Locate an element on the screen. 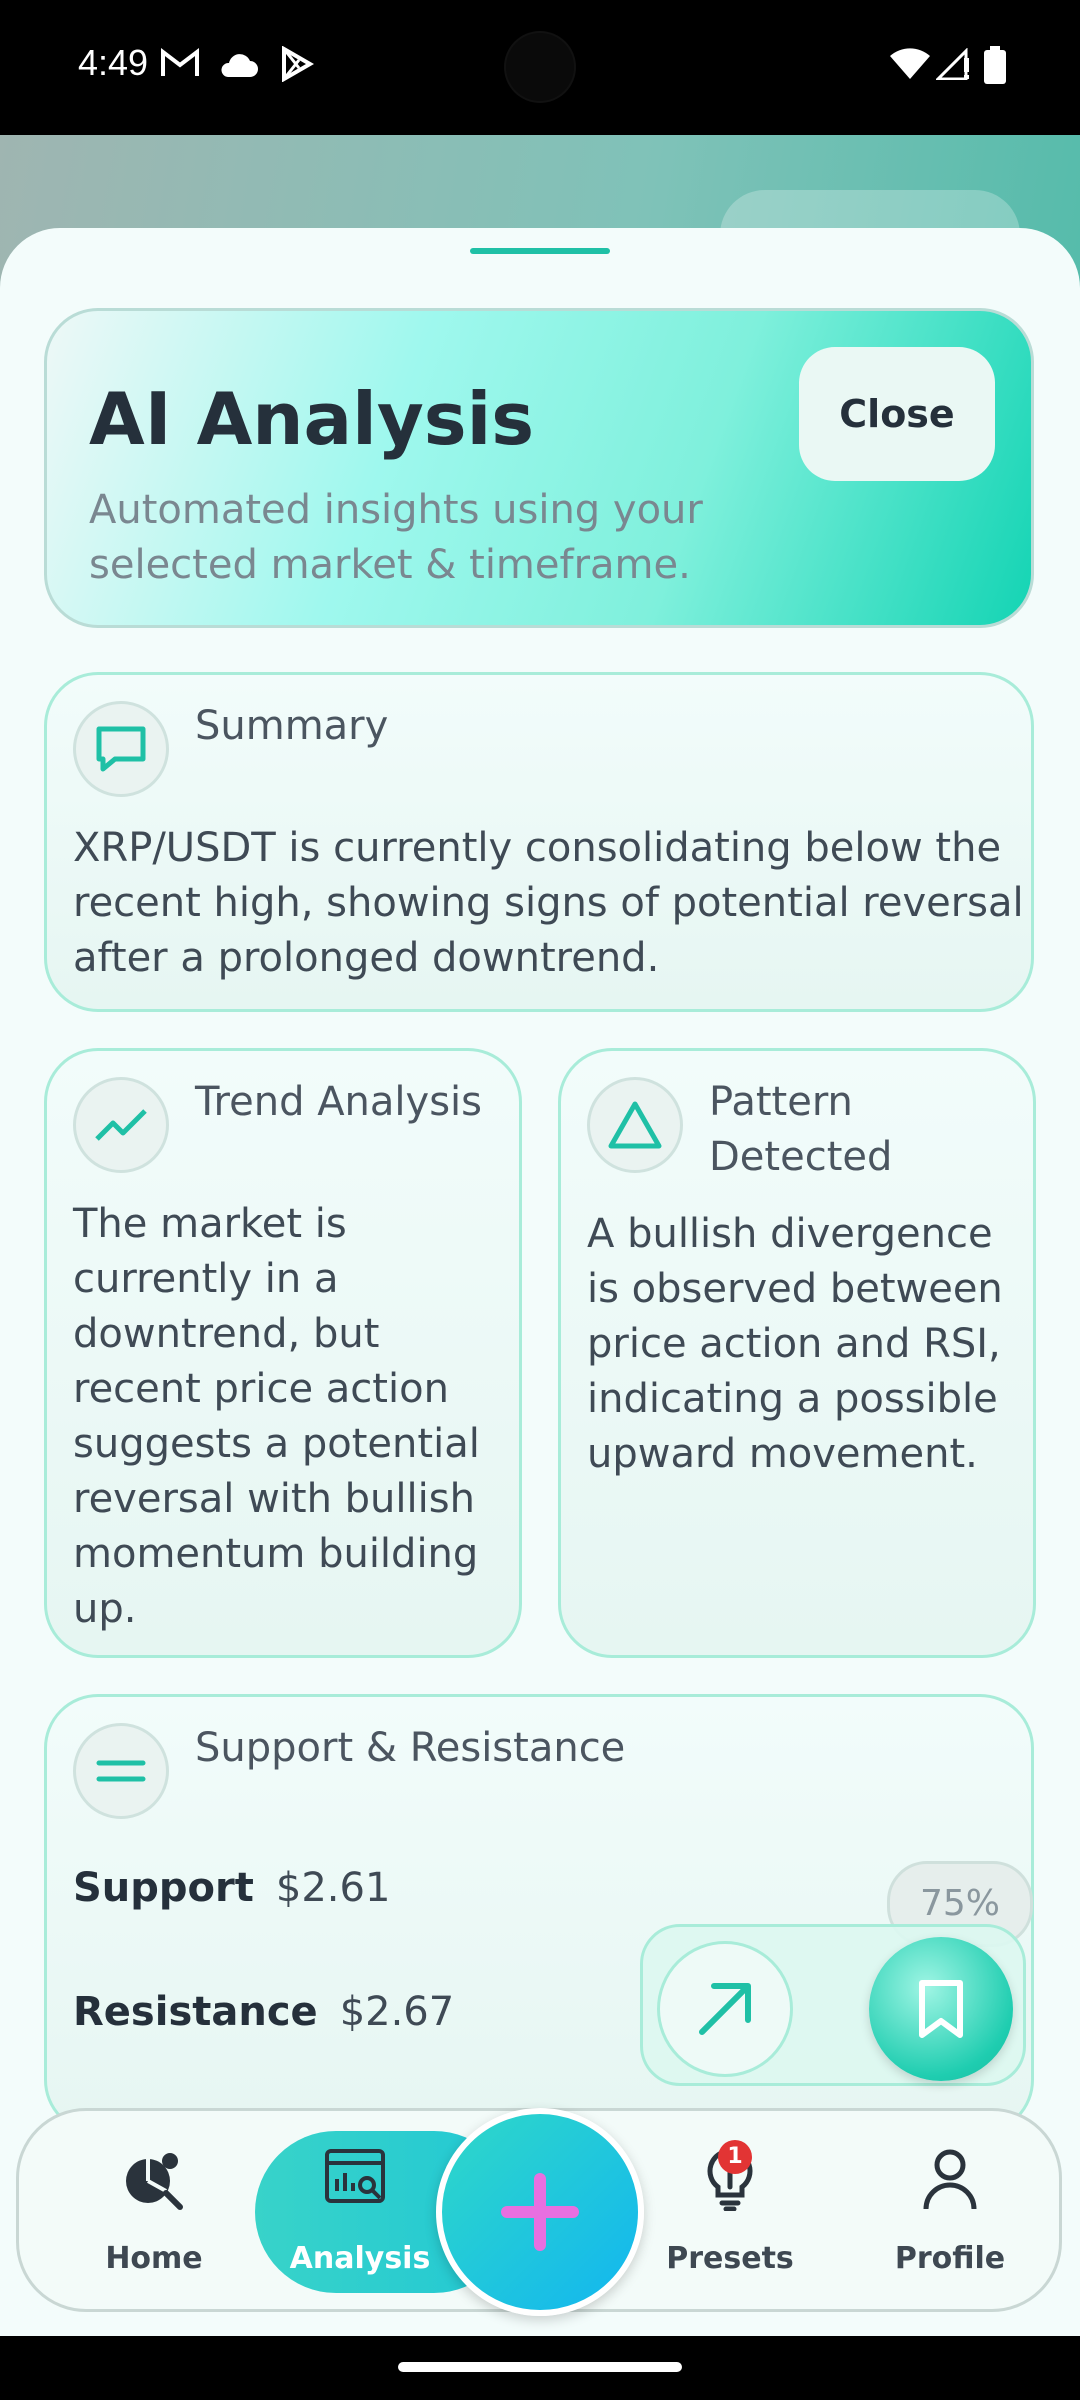 This screenshot has width=1080, height=2400. plus-icon is located at coordinates (540, 2212).